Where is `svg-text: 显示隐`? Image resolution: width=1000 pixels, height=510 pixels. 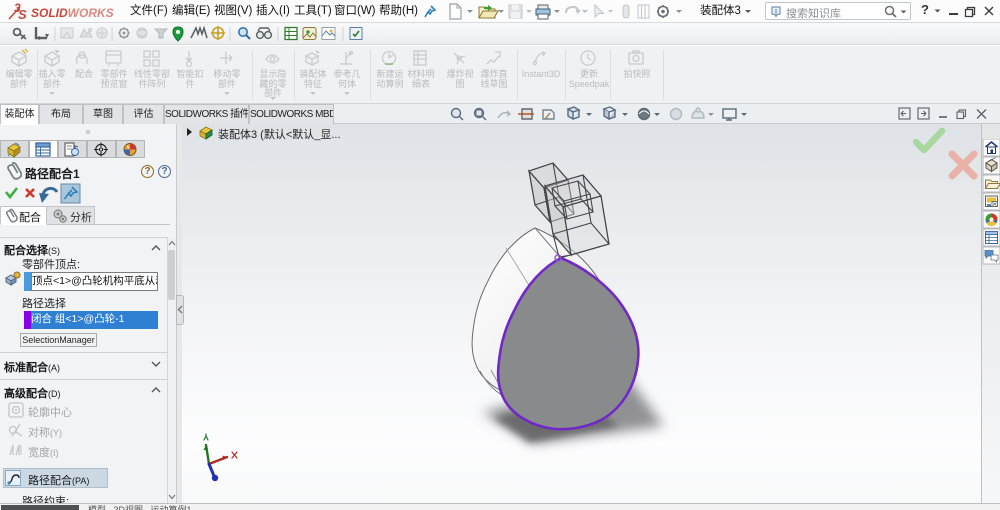
svg-text: 显示隐 is located at coordinates (272, 73).